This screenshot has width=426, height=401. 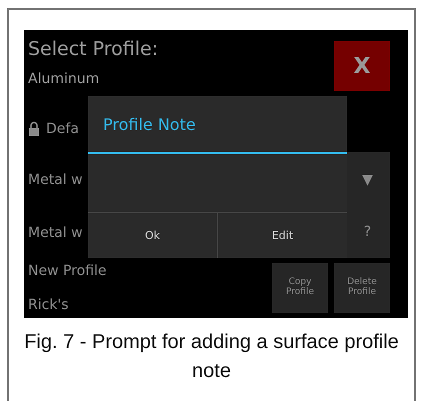 I want to click on current-profile: Aluminum, so click(x=64, y=79).